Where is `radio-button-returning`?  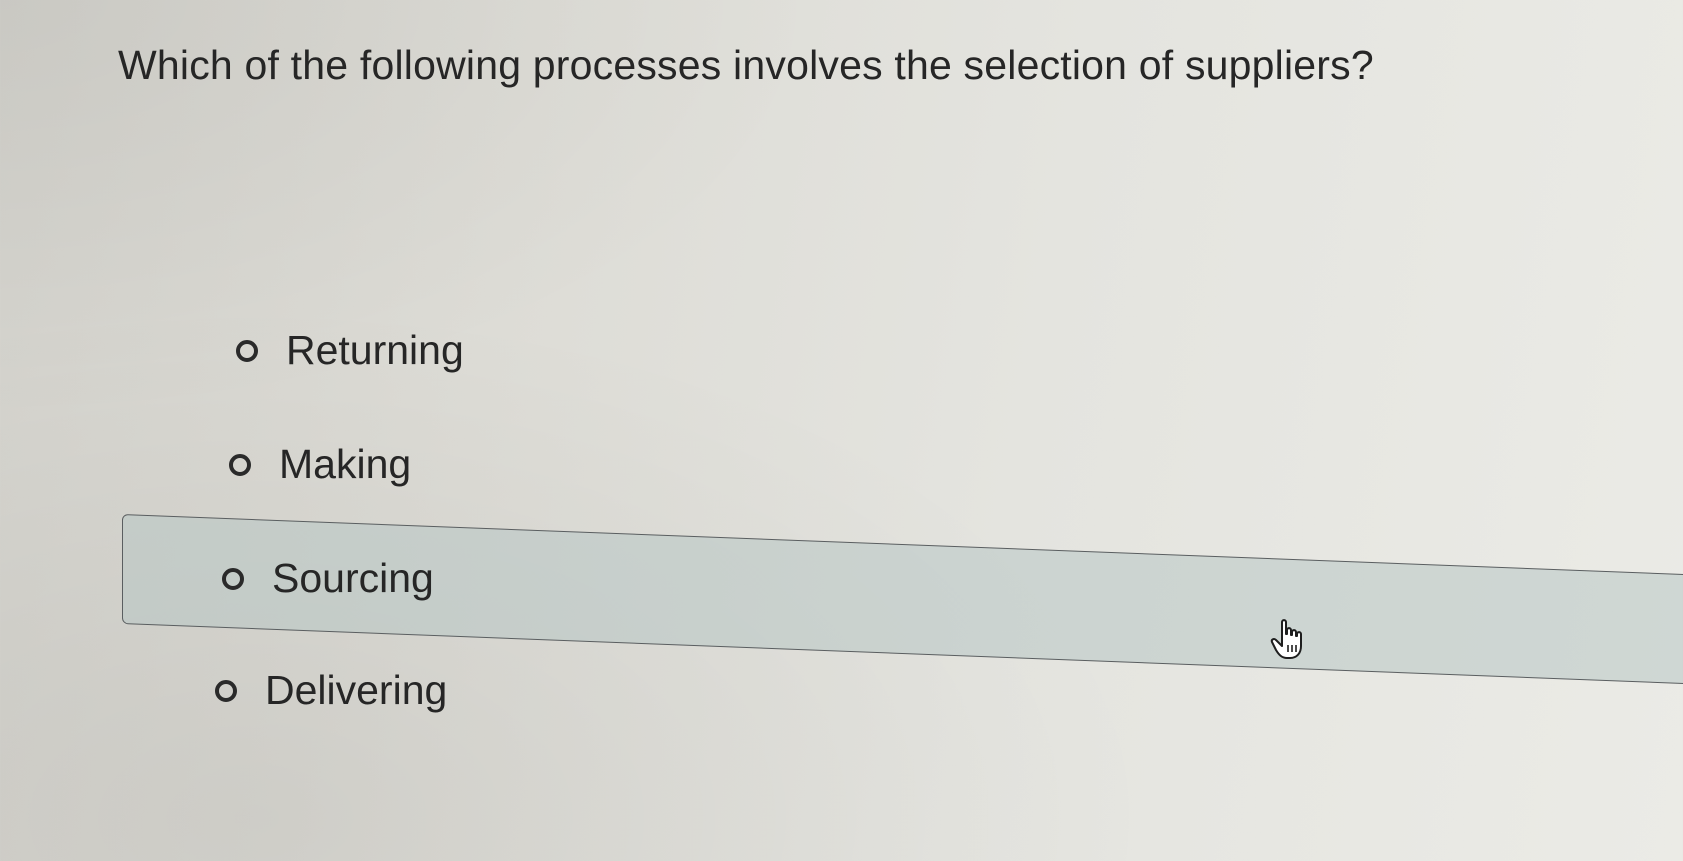 radio-button-returning is located at coordinates (247, 350).